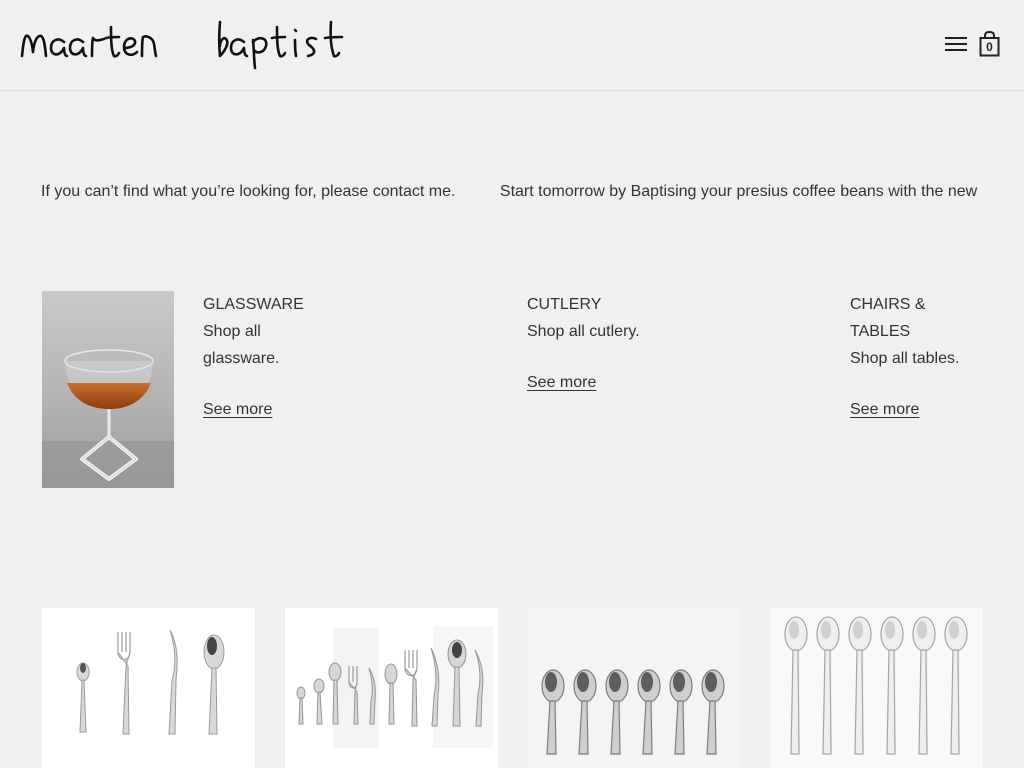 Image resolution: width=1024 pixels, height=768 pixels. I want to click on category-description: Shop all cutlery., so click(583, 331).